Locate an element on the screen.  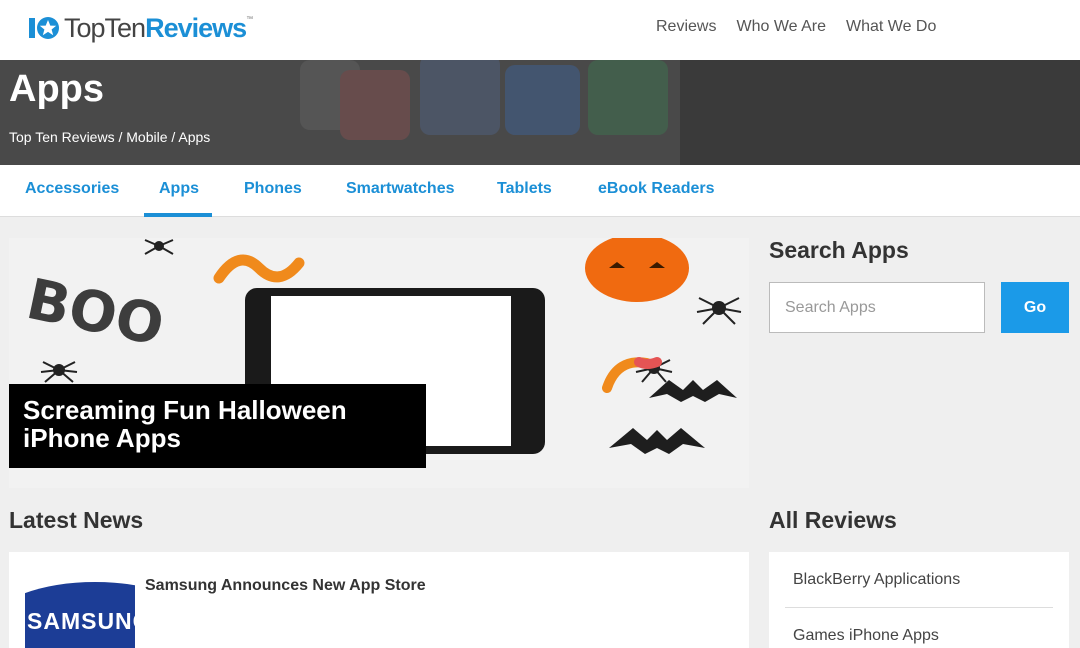
active-tab-indicator is located at coordinates (178, 215).